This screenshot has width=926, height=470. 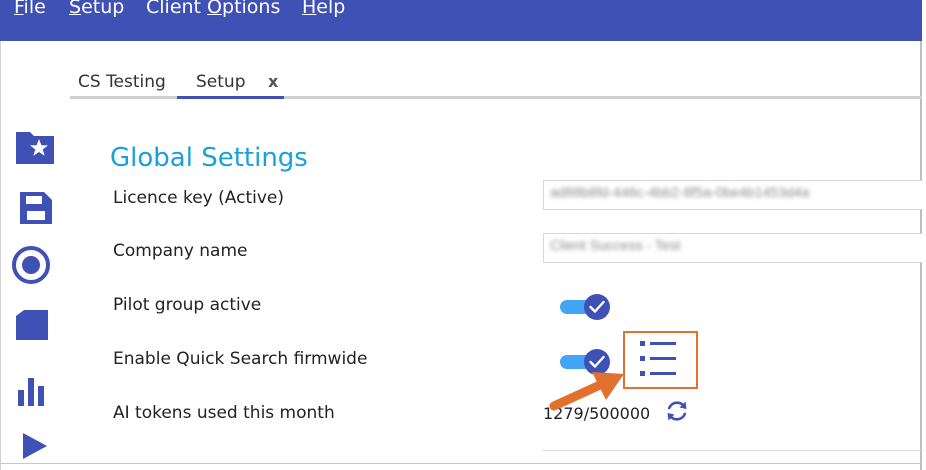 What do you see at coordinates (35, 447) in the screenshot?
I see `play-icon` at bounding box center [35, 447].